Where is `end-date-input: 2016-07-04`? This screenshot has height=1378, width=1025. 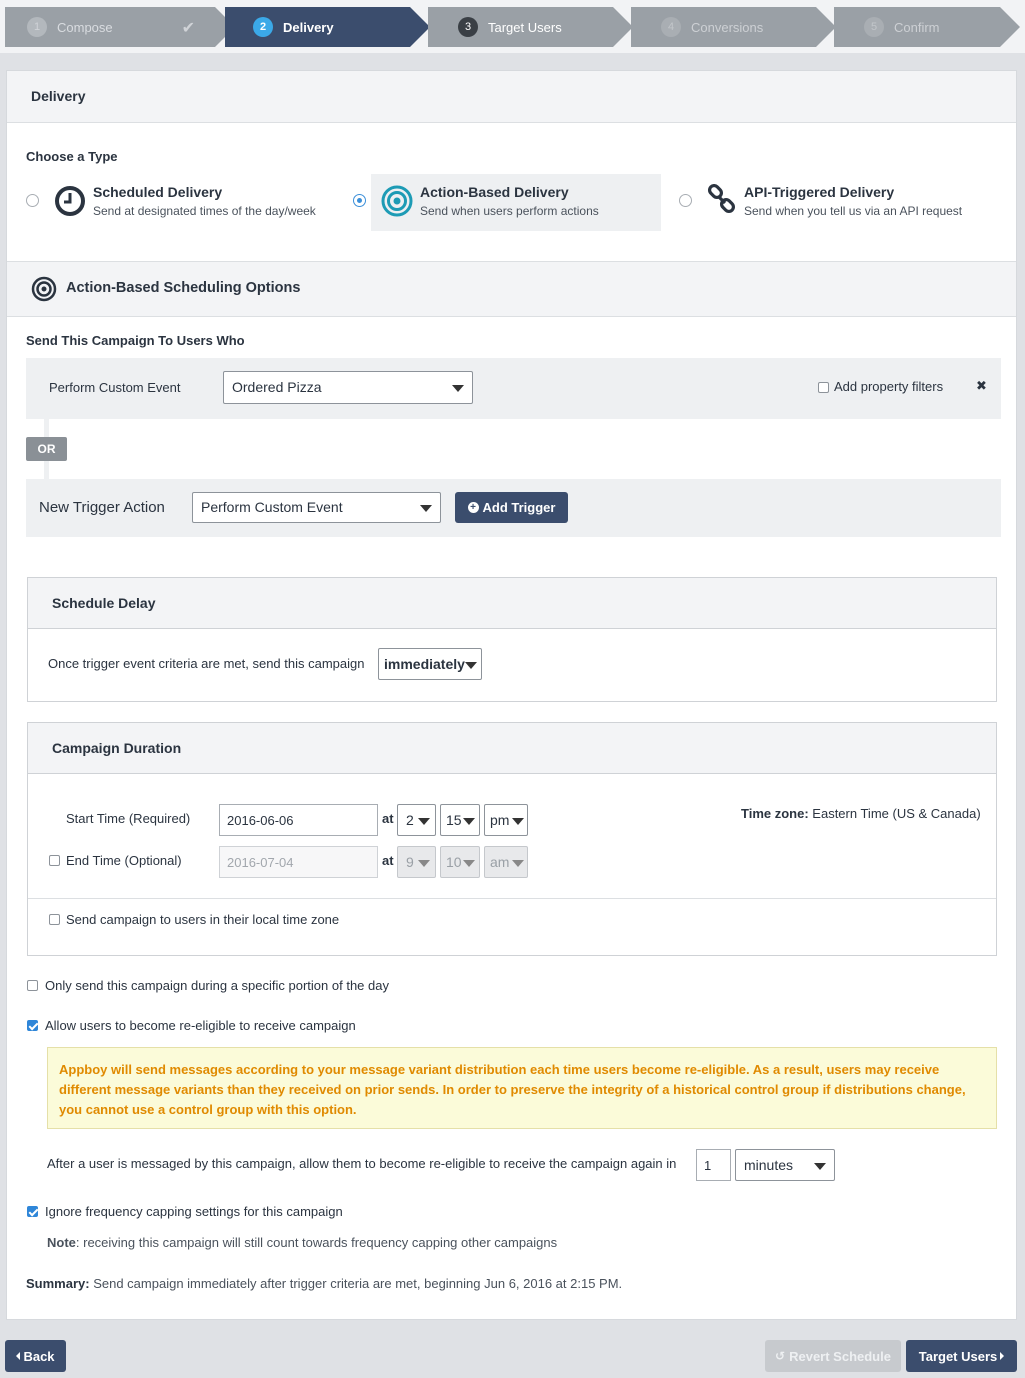 end-date-input: 2016-07-04 is located at coordinates (298, 862).